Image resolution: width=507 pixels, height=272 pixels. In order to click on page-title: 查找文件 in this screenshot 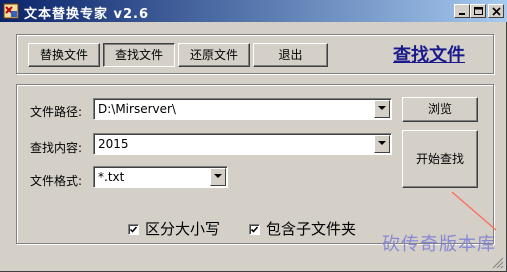, I will do `click(429, 55)`.